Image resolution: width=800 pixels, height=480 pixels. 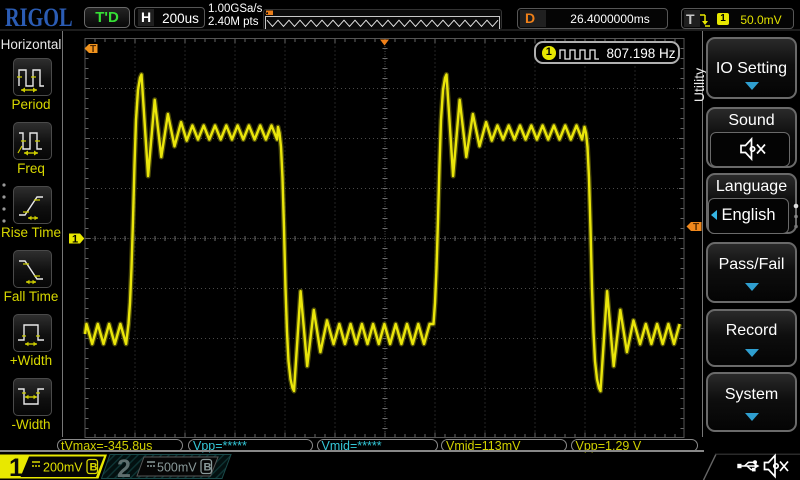 I want to click on svg-text: 2, so click(x=124, y=467).